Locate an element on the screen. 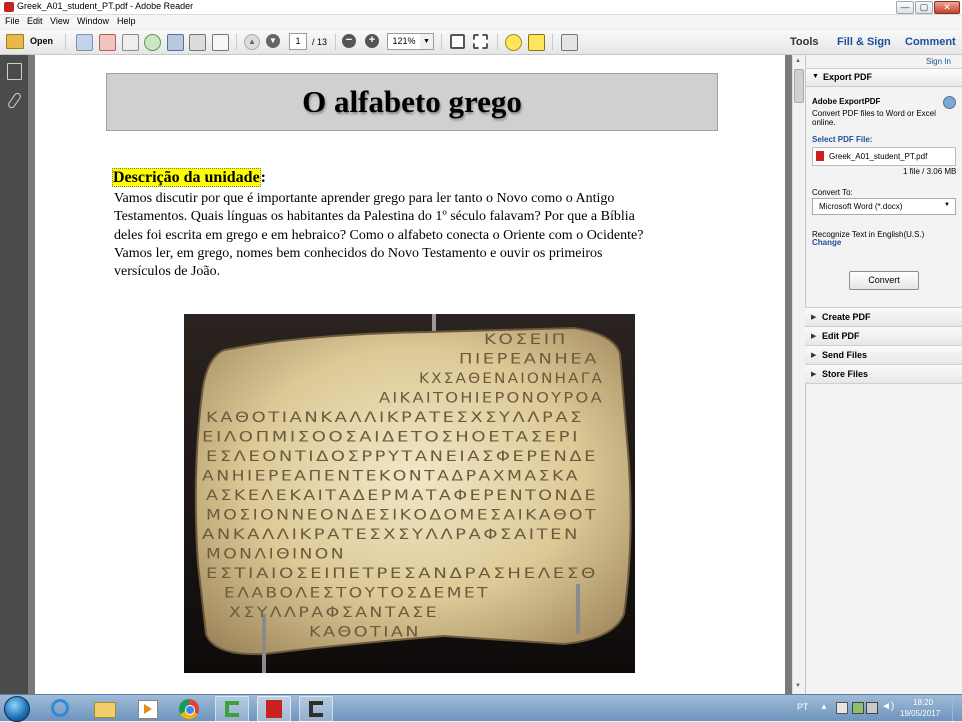  page-thumbnails-icon is located at coordinates (14, 71).